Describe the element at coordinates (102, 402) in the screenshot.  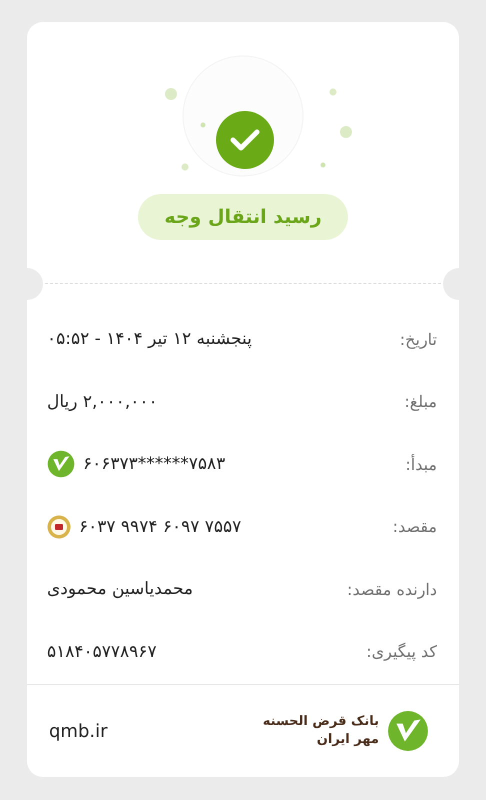
I see `field-value: ۲,۰۰۰,۰۰۰ ریال` at that location.